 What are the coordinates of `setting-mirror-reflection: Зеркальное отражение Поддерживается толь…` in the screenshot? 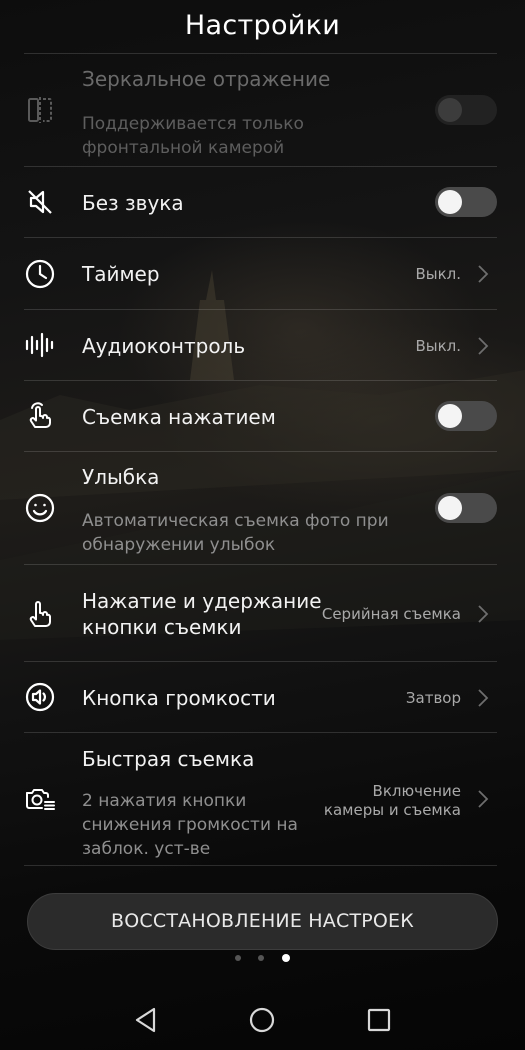 It's located at (262, 110).